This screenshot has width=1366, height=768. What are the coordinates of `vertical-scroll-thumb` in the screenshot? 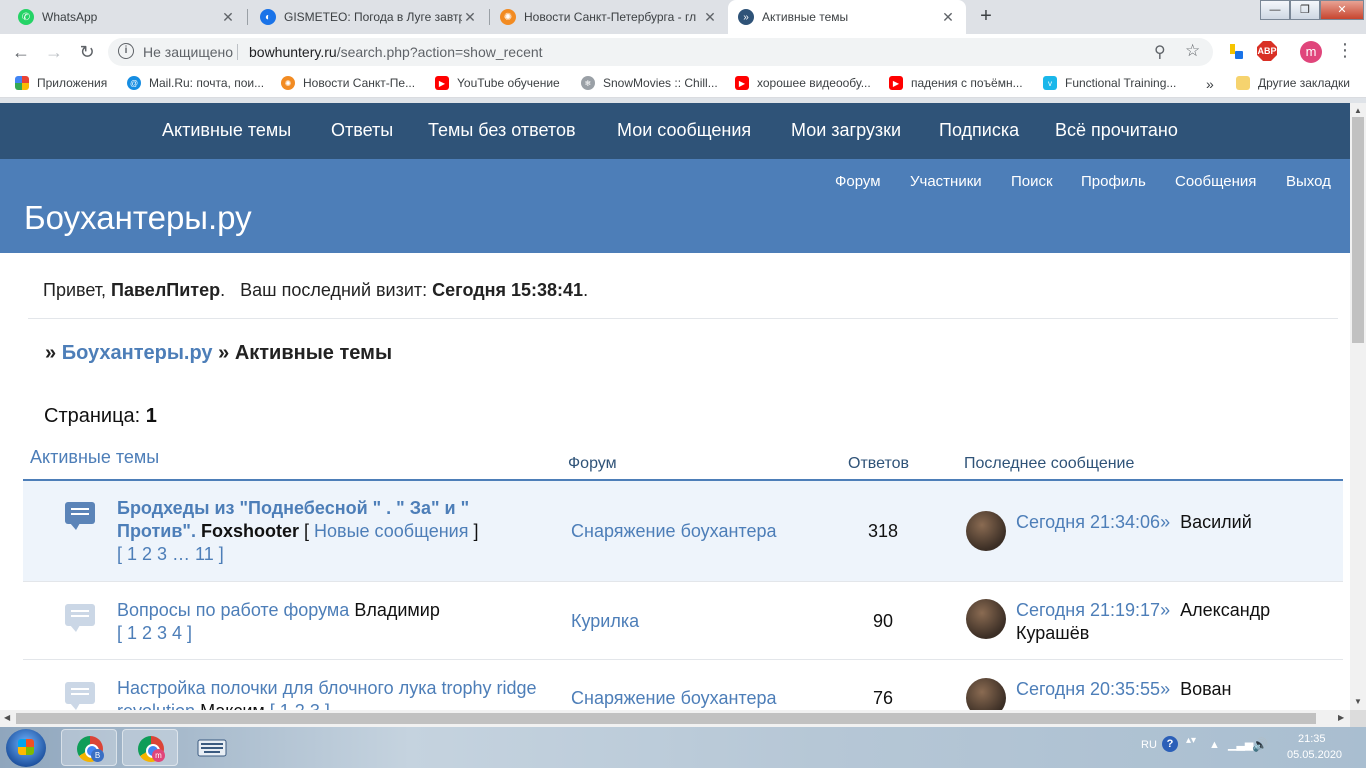 It's located at (1358, 230).